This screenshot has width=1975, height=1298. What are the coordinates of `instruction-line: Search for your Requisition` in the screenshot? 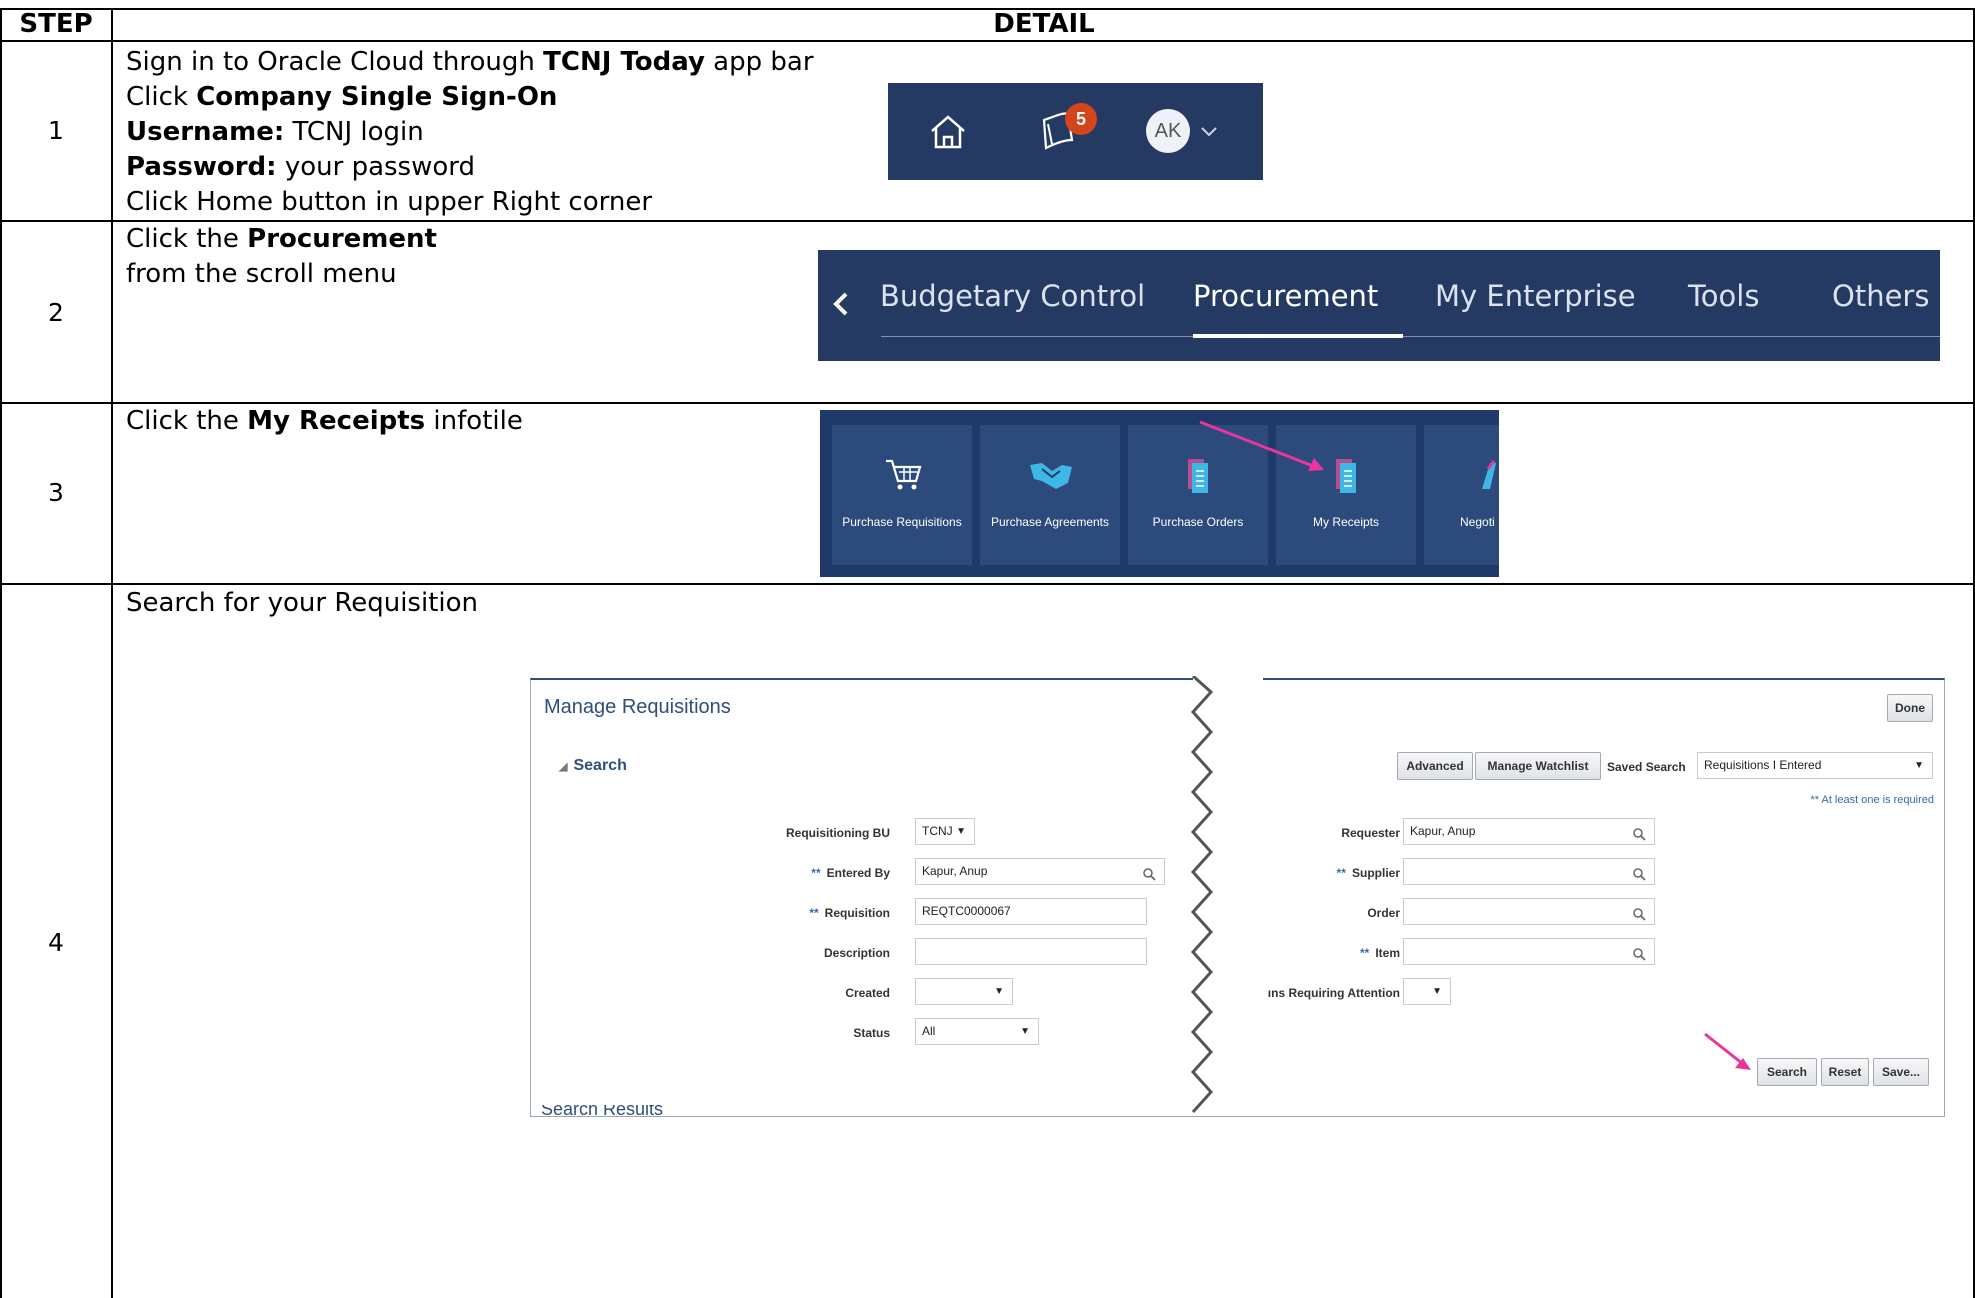 It's located at (302, 603).